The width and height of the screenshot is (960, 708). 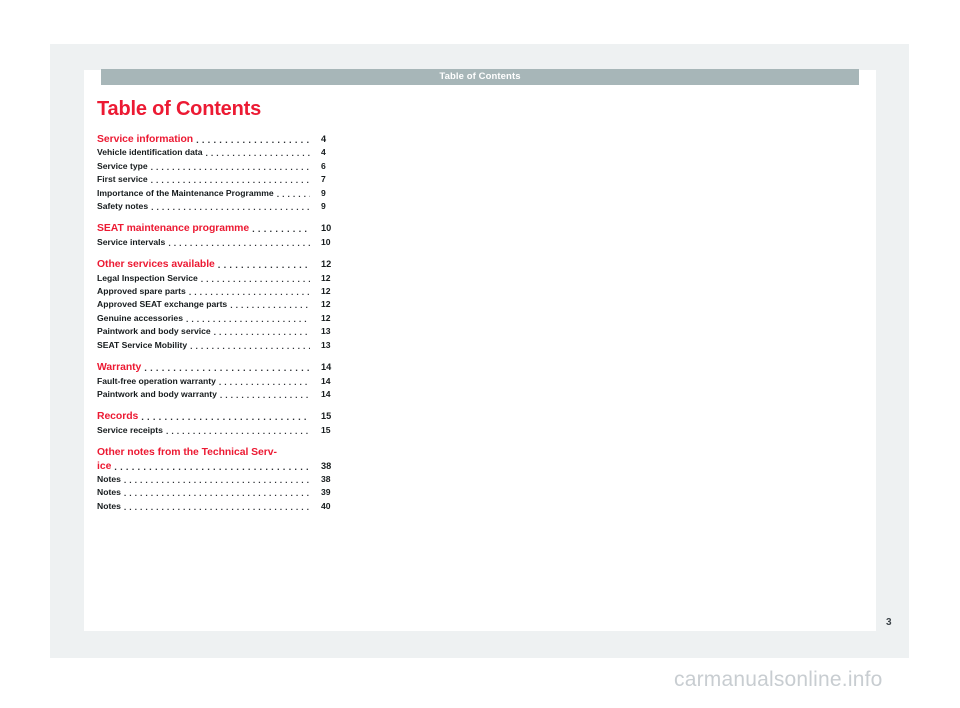 What do you see at coordinates (326, 505) in the screenshot?
I see `toc-entry-page-number: 40` at bounding box center [326, 505].